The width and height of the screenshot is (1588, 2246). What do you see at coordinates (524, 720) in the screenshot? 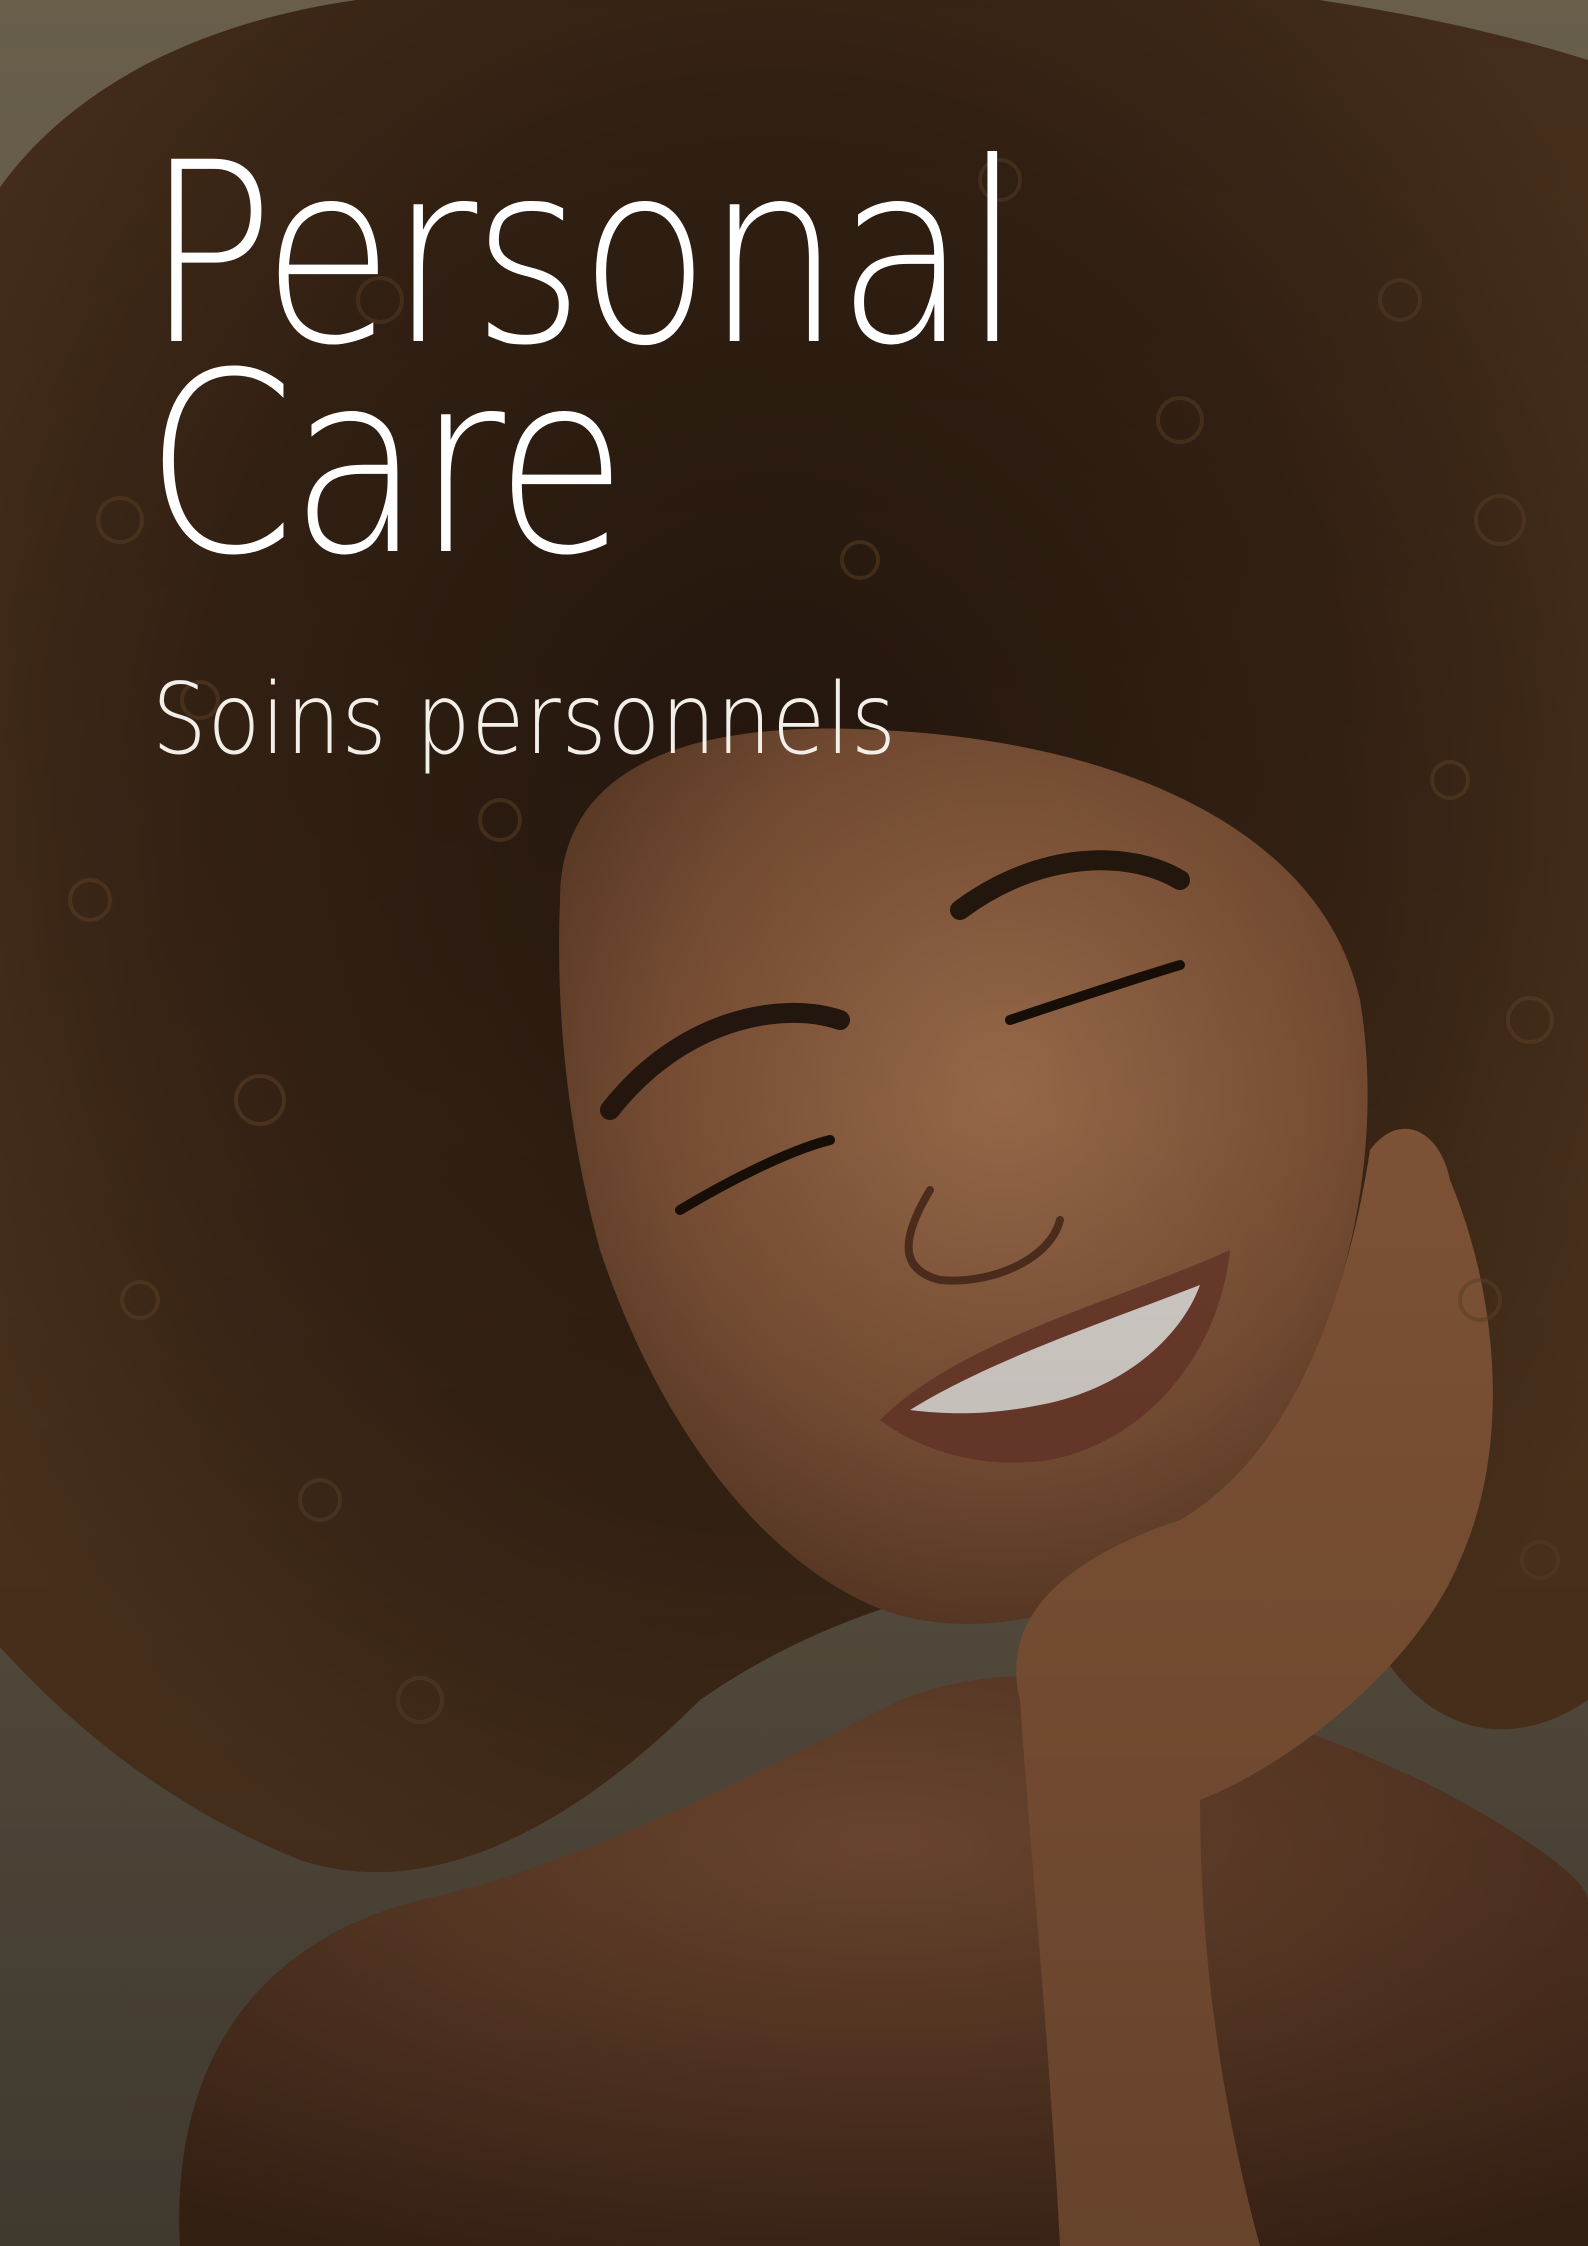
I see `cover-subtitle: Soins personnels` at bounding box center [524, 720].